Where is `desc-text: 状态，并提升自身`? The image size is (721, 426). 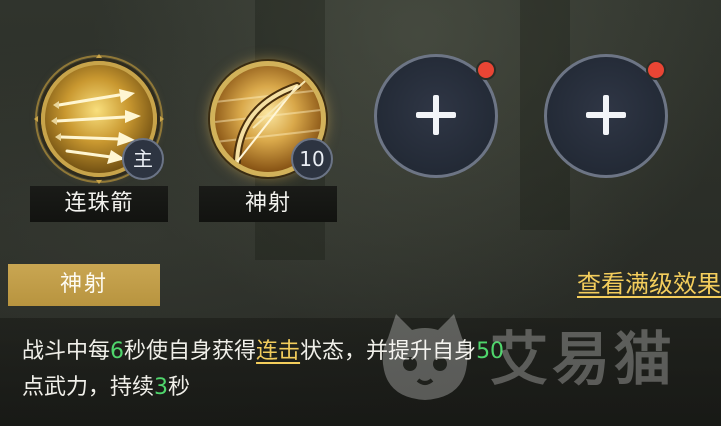
desc-text: 状态，并提升自身 is located at coordinates (388, 351).